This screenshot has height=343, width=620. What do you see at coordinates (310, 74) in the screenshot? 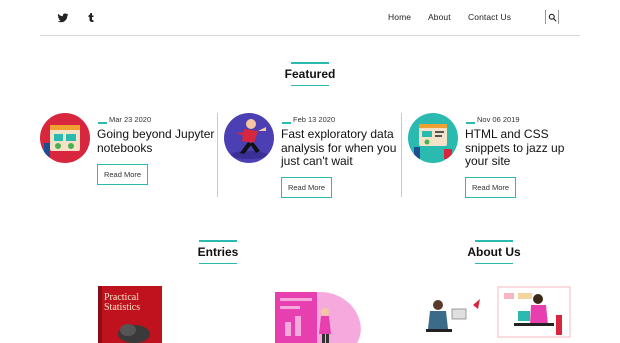
I see `featured-heading: Featured` at bounding box center [310, 74].